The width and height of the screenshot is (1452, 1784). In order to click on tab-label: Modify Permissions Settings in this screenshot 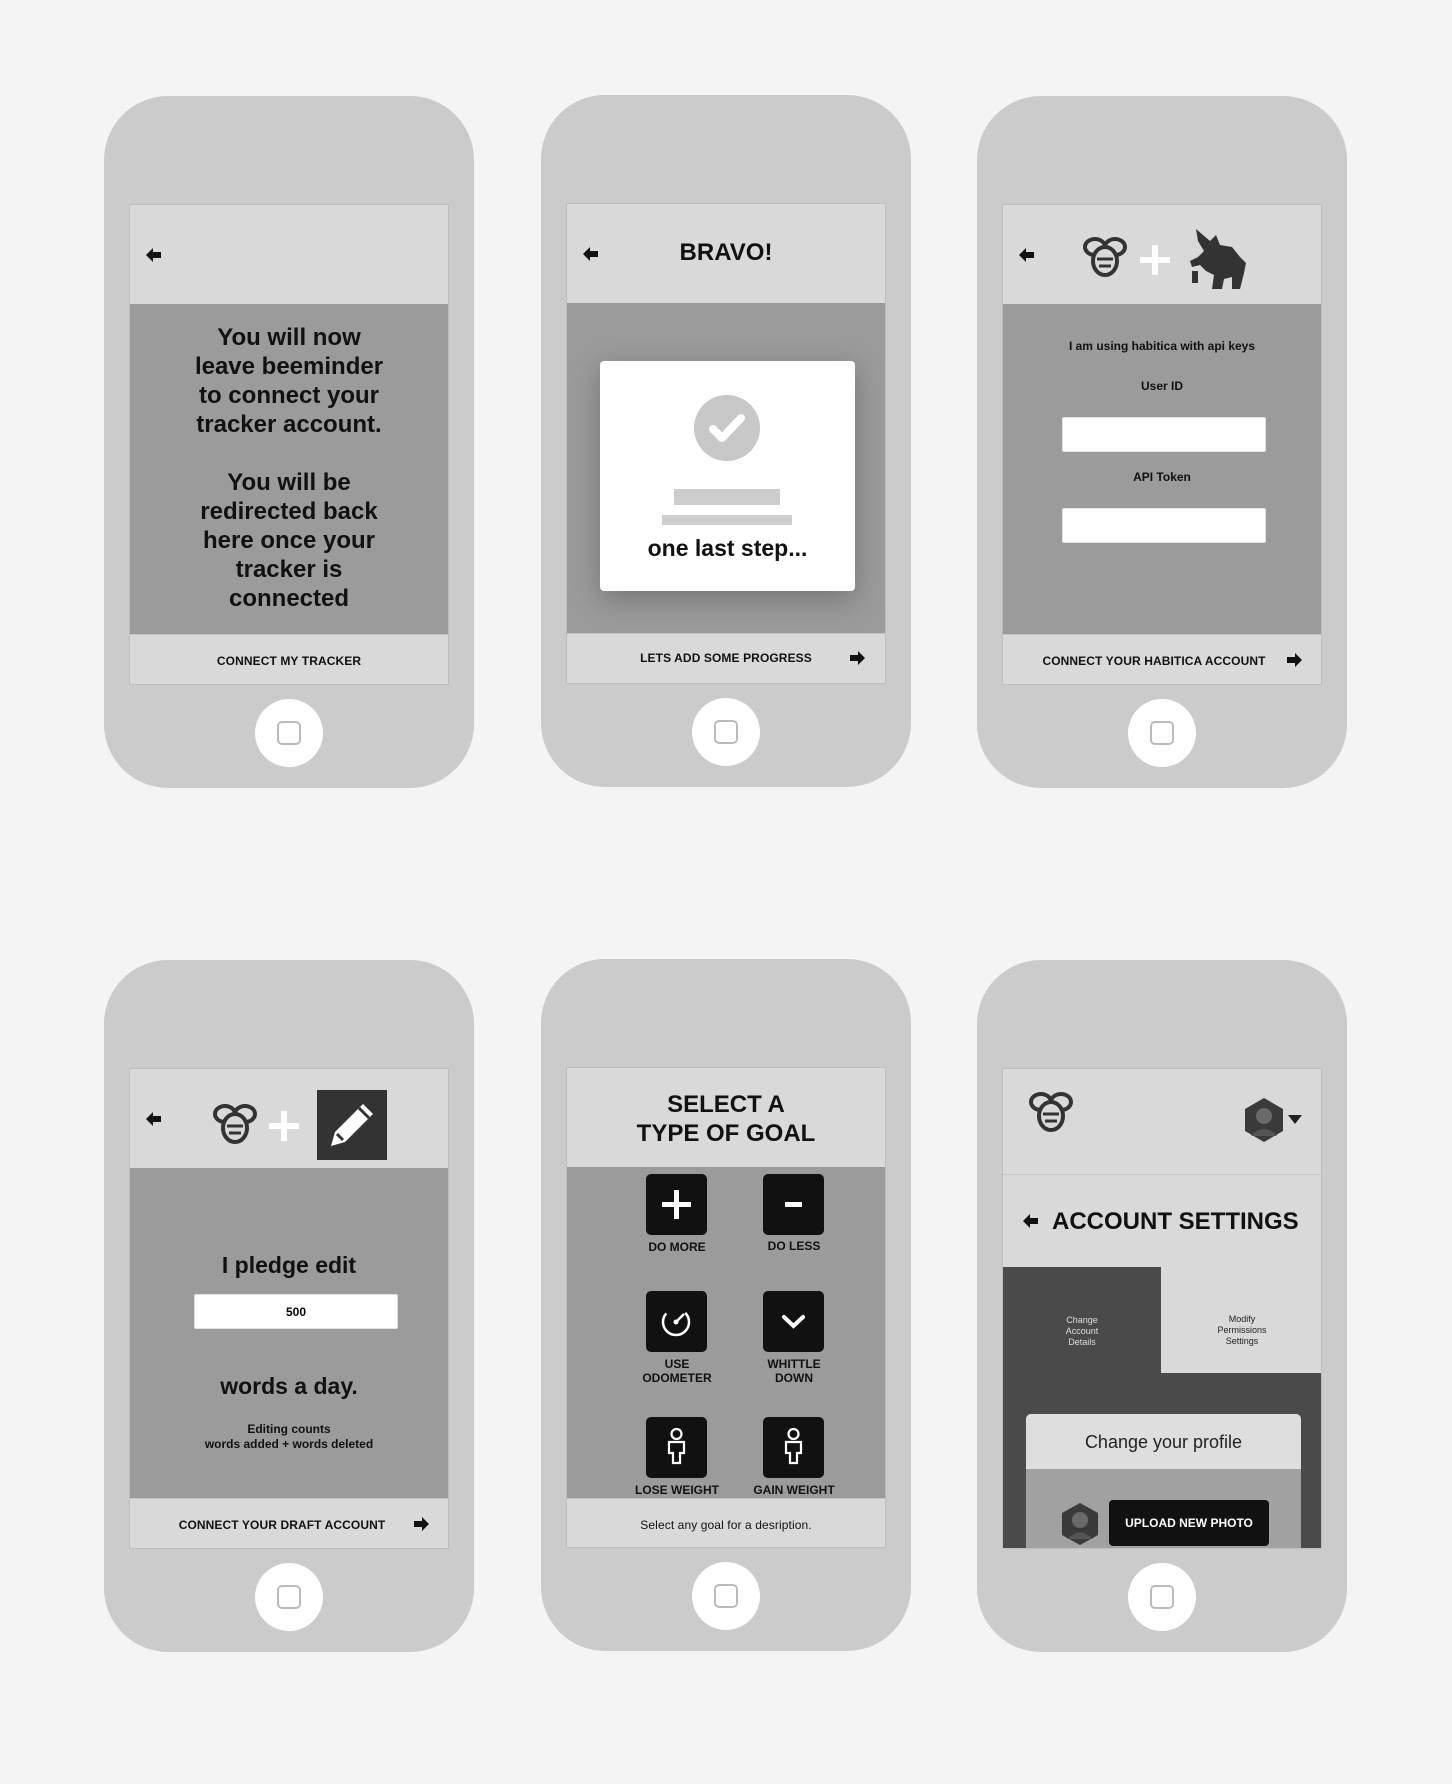, I will do `click(1241, 1330)`.